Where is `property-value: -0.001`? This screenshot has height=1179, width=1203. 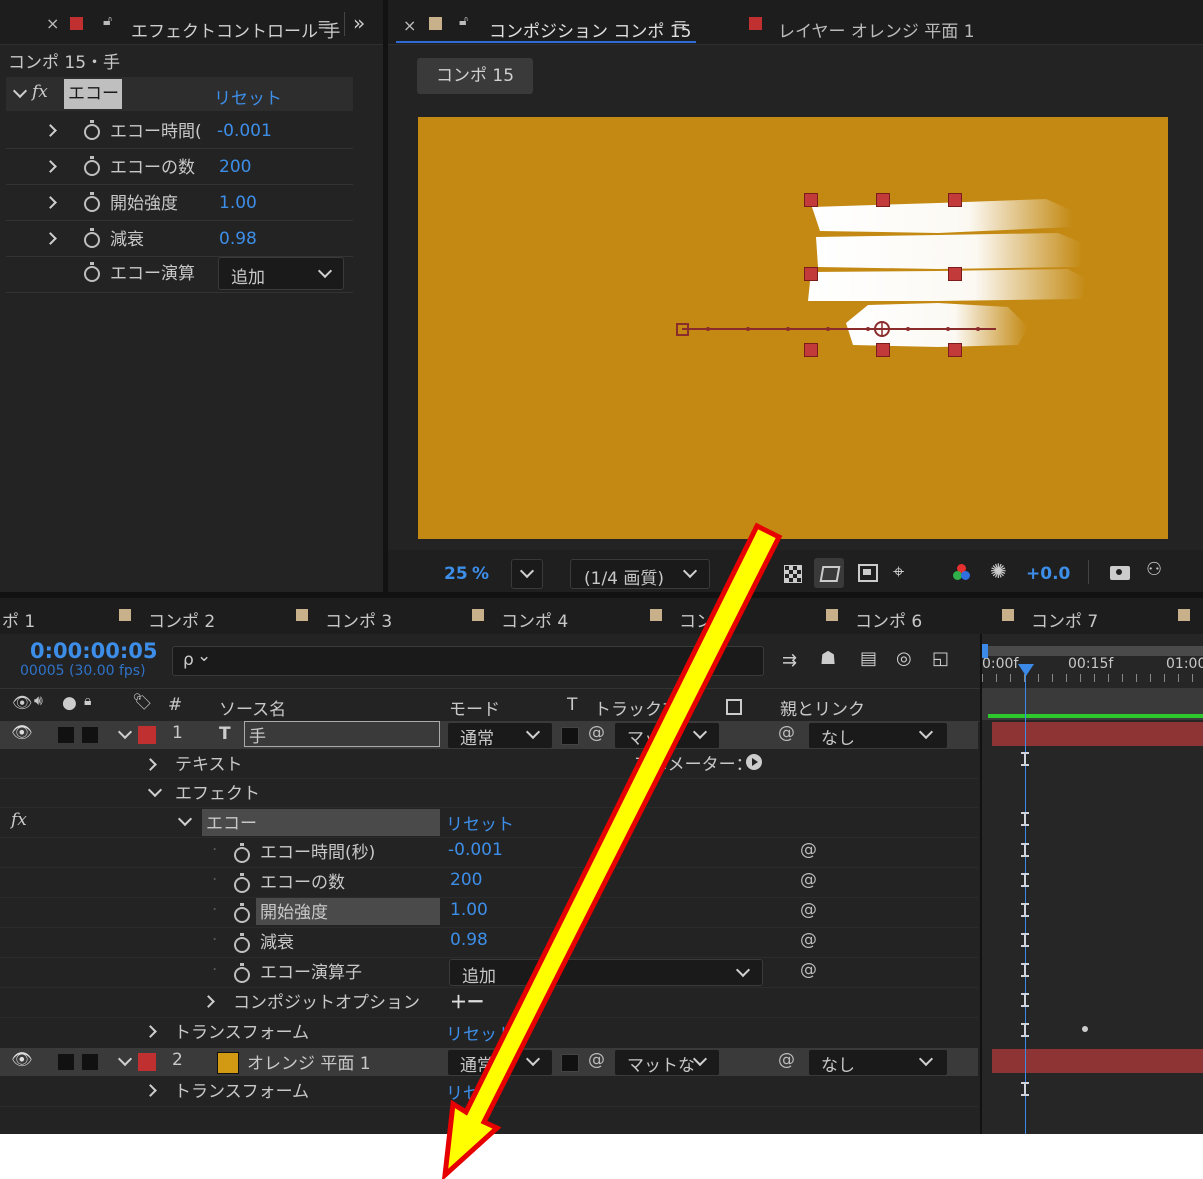 property-value: -0.001 is located at coordinates (475, 850).